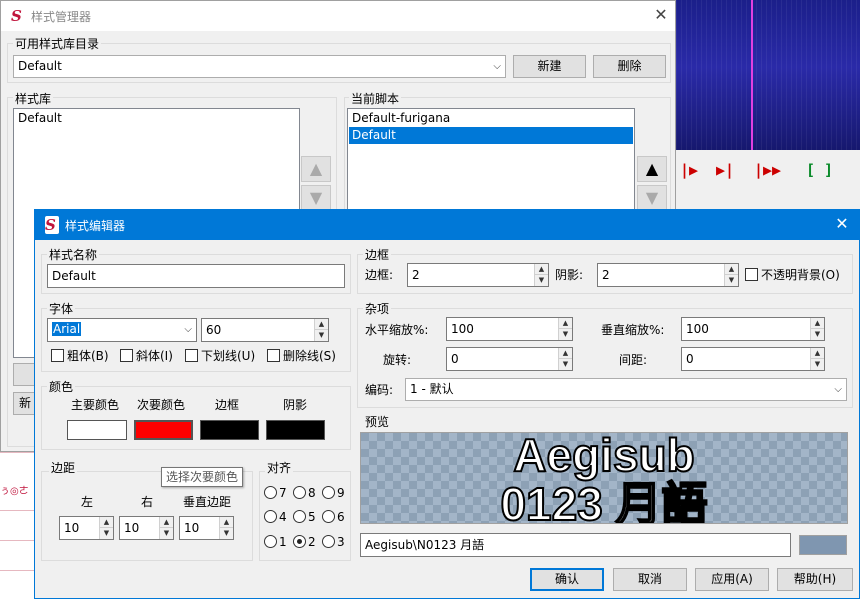 The image size is (860, 599). Describe the element at coordinates (725, 170) in the screenshot. I see `play-end-icon: ▶|` at that location.